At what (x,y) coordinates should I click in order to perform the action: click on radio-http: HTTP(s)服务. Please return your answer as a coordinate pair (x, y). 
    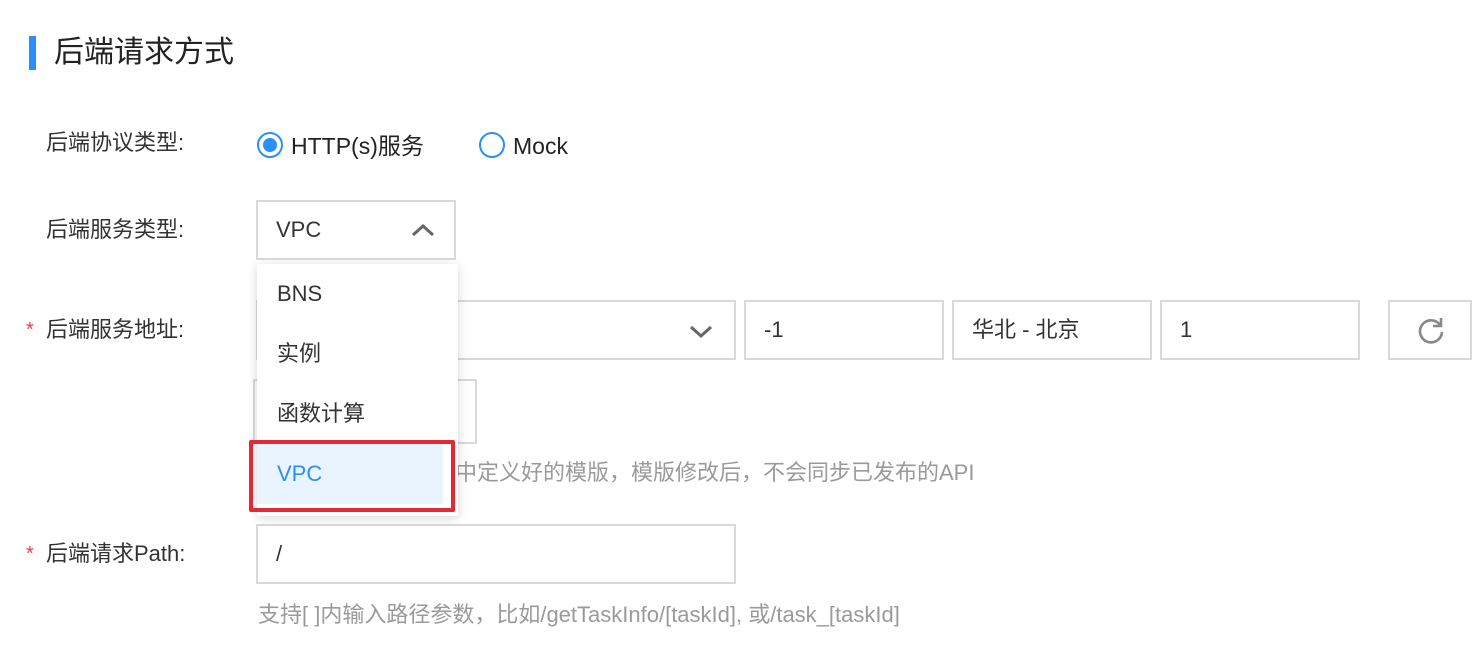
    Looking at the image, I should click on (347, 146).